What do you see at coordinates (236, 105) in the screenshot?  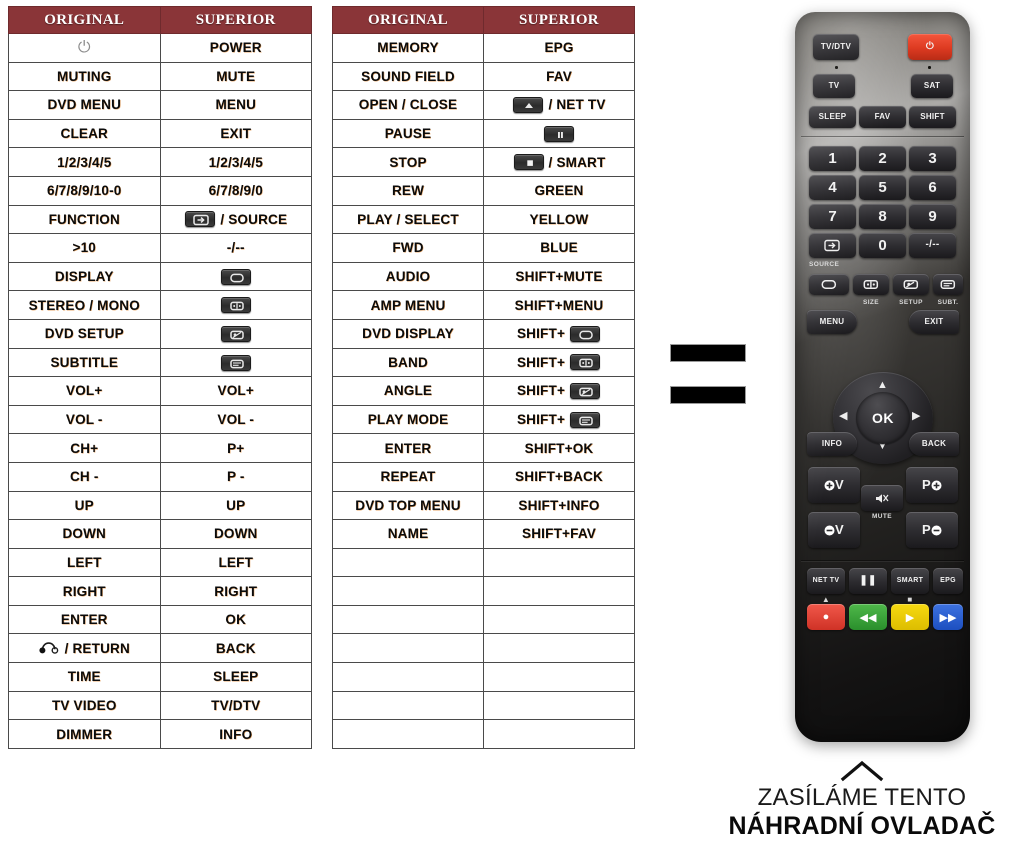 I see `cell-text: MENU` at bounding box center [236, 105].